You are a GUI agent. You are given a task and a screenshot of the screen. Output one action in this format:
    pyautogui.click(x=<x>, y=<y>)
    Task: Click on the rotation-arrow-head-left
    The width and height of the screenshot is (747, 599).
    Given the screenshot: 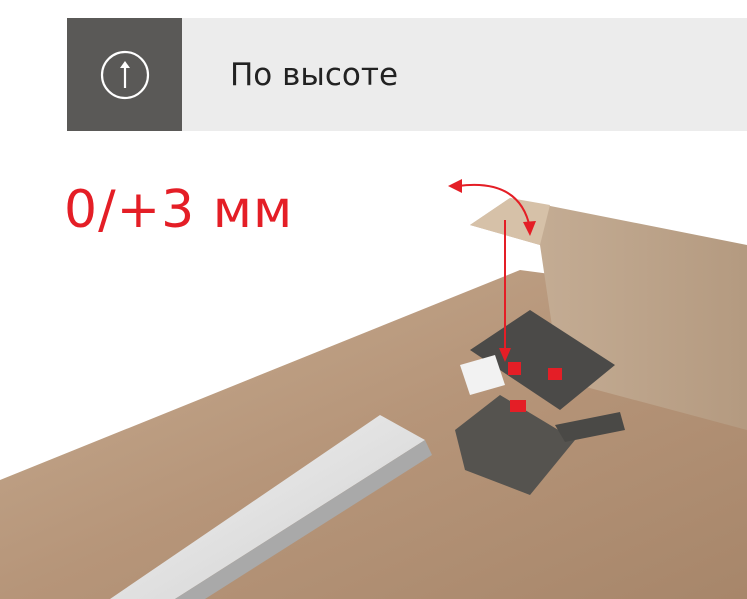 What is the action you would take?
    pyautogui.click(x=455, y=186)
    